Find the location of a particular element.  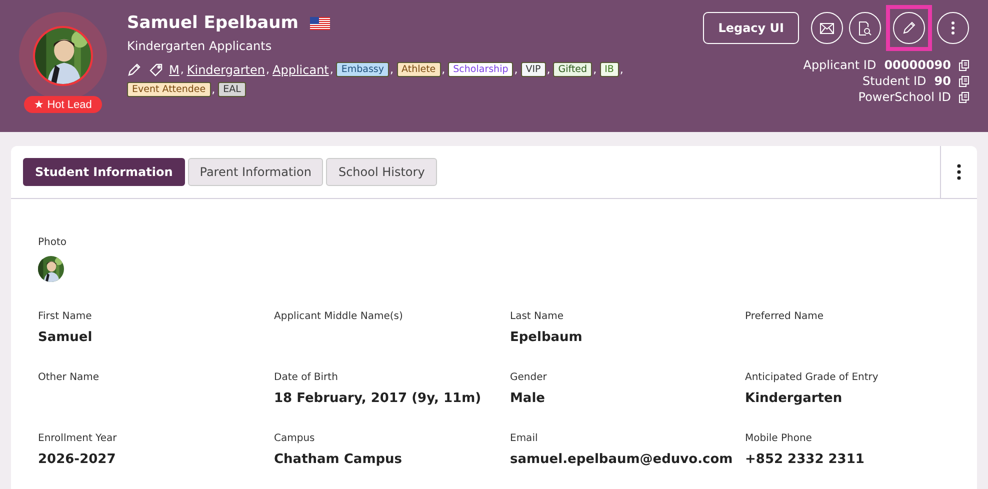

field-label: Email is located at coordinates (524, 438).